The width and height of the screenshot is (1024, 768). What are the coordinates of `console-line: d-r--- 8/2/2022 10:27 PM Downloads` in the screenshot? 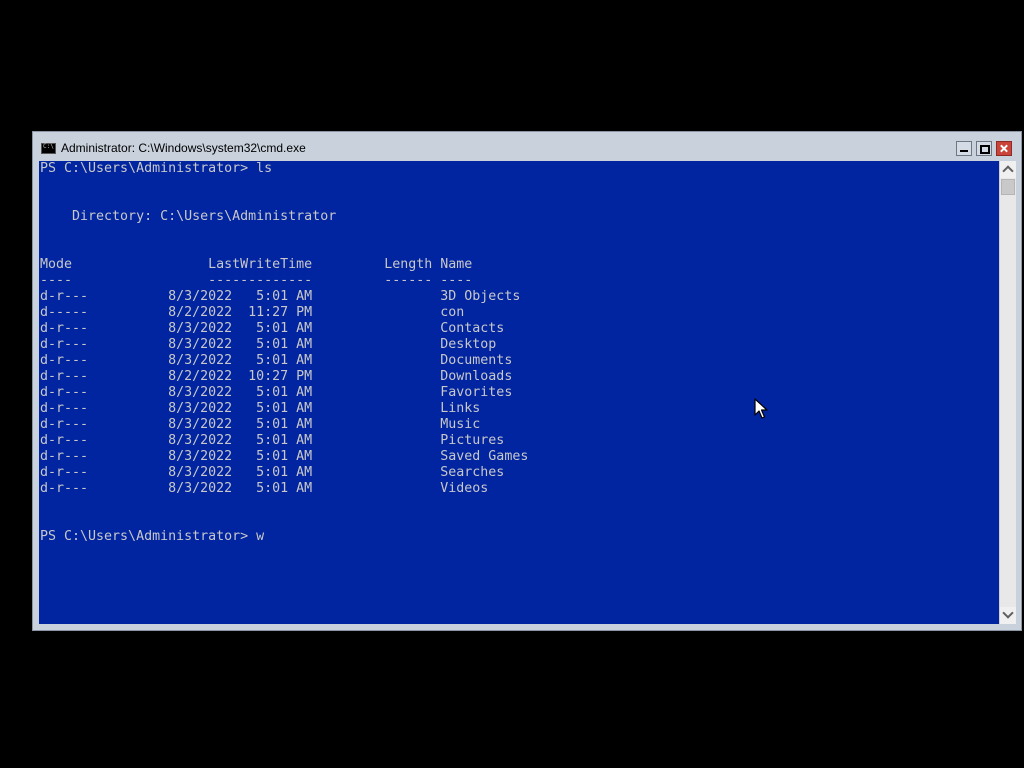 It's located at (276, 376).